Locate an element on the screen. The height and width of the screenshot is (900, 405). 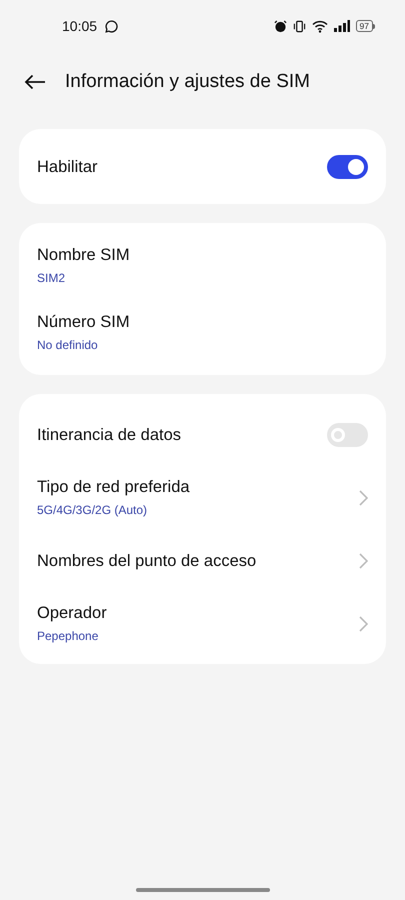
settings-row: Tipo de red preferida 5G/4G/3G/2G (Auto) is located at coordinates (202, 497).